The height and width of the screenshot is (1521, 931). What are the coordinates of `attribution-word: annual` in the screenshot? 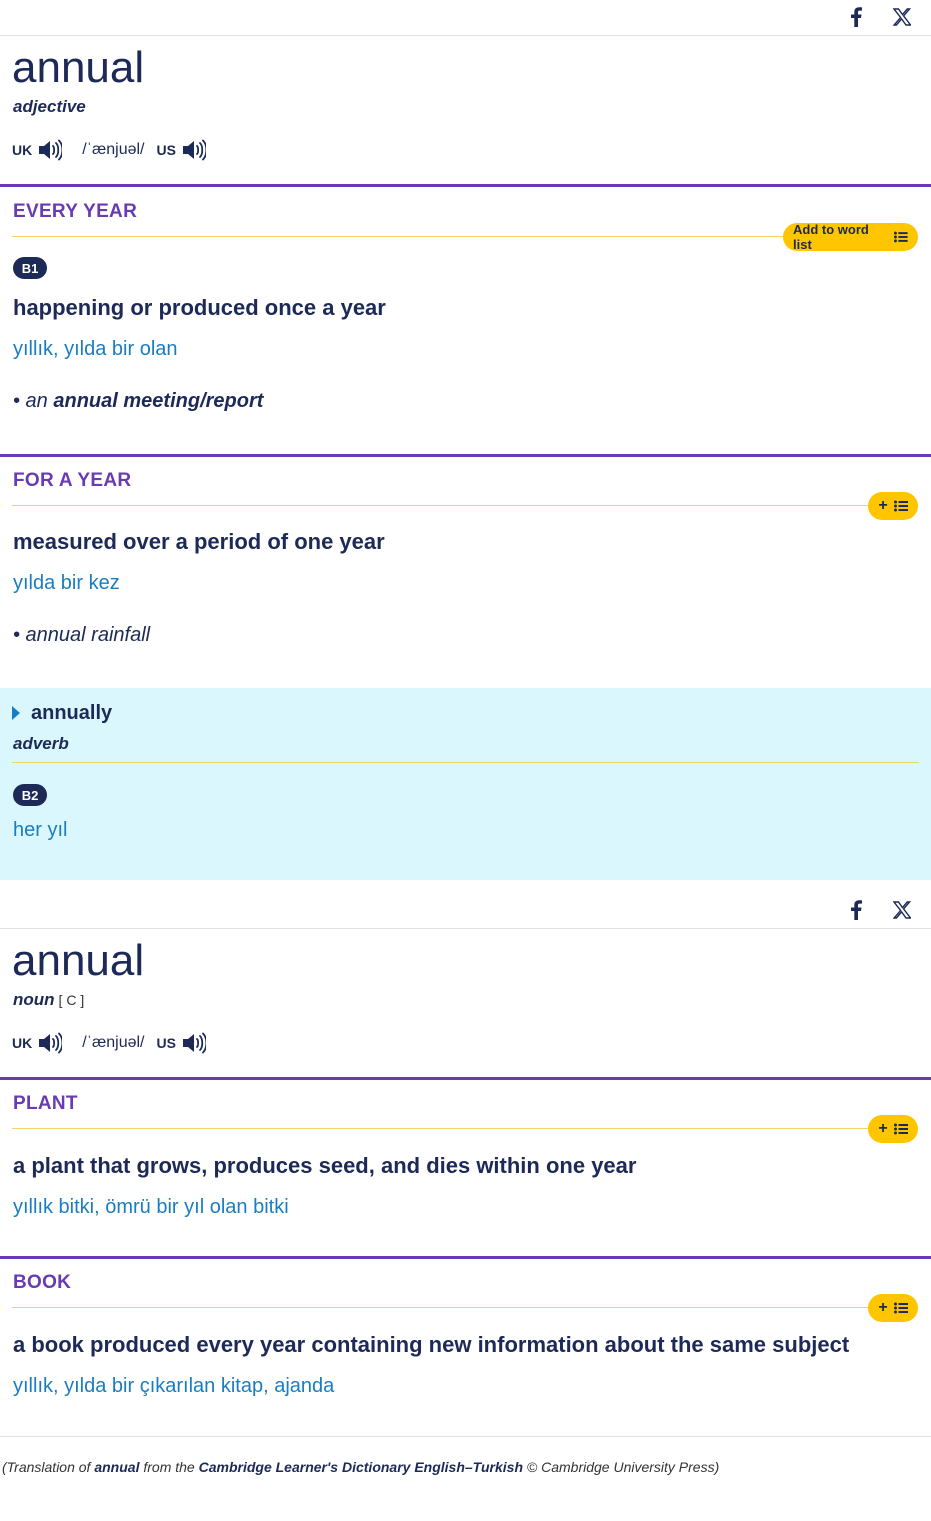 It's located at (117, 1467).